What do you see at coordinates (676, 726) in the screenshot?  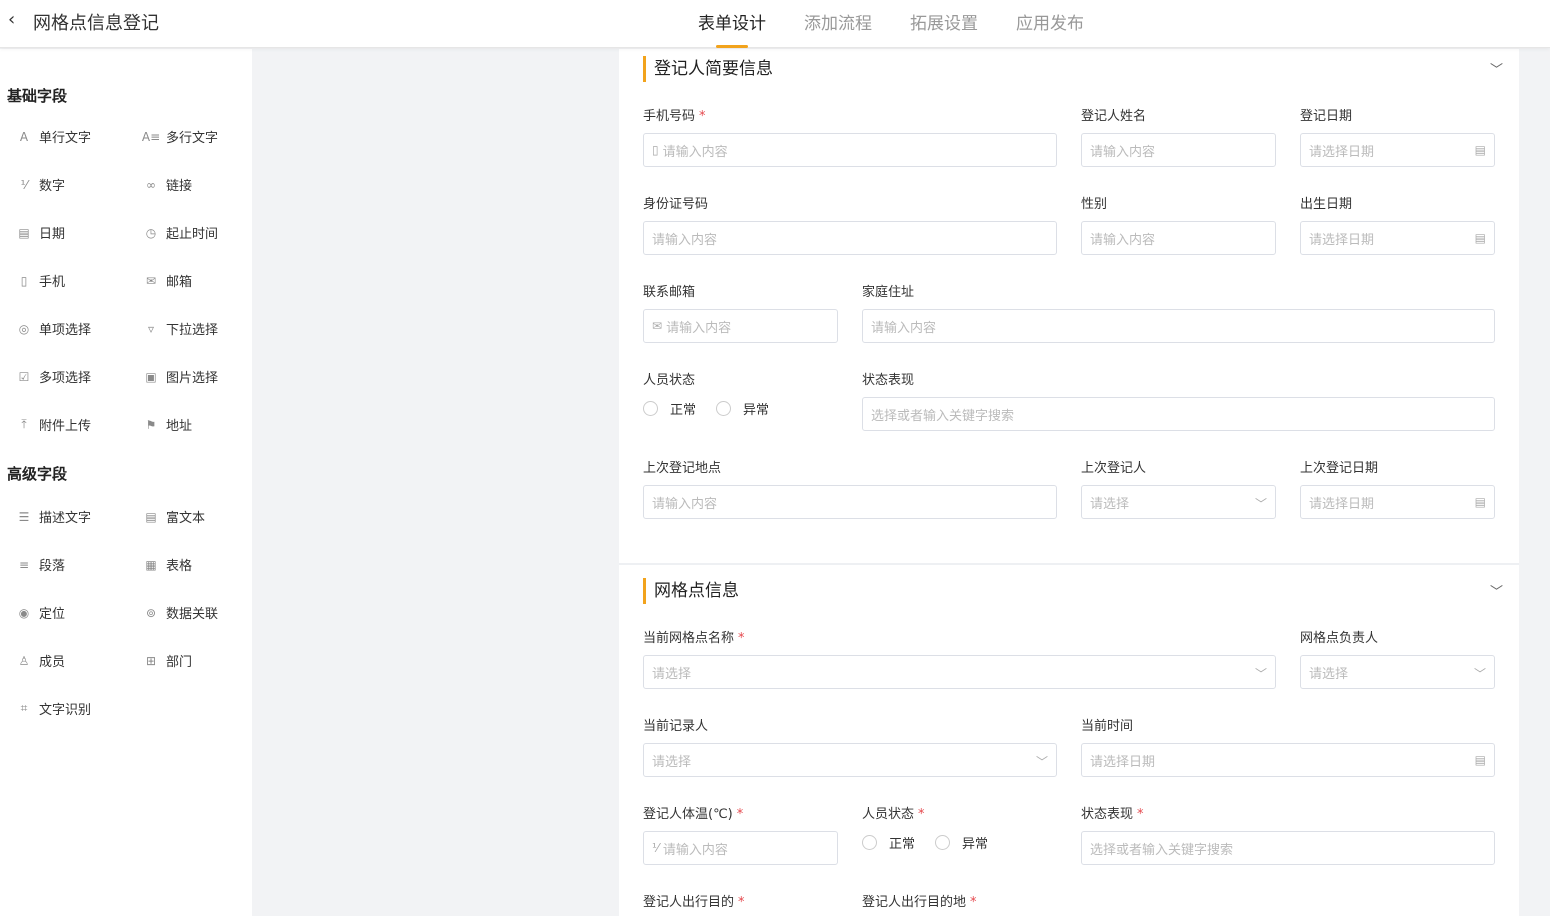 I see `field-label-recorder: 当前记录人` at bounding box center [676, 726].